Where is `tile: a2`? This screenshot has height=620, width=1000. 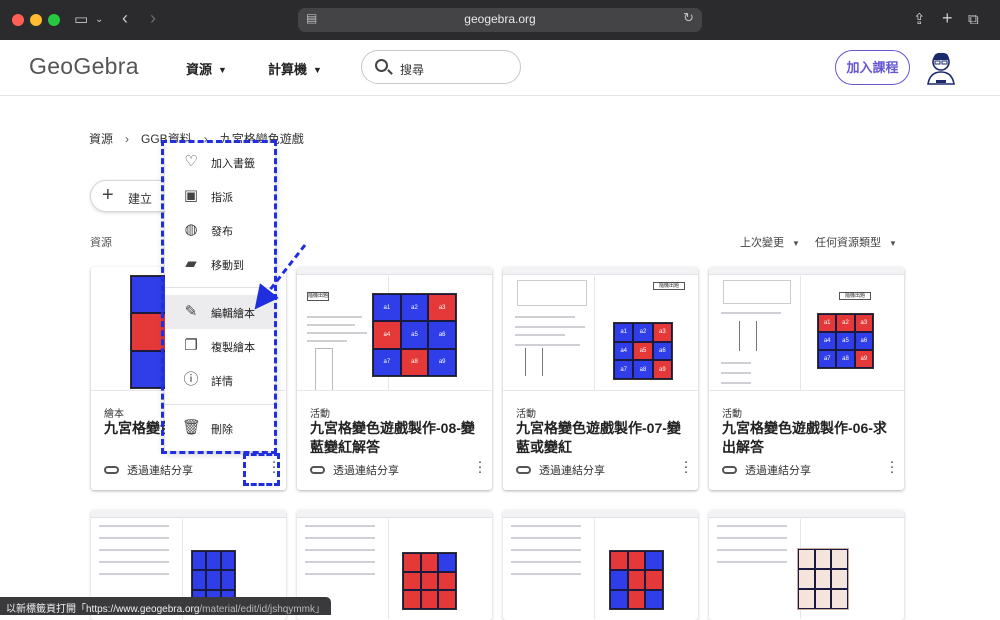 tile: a2 is located at coordinates (845, 323).